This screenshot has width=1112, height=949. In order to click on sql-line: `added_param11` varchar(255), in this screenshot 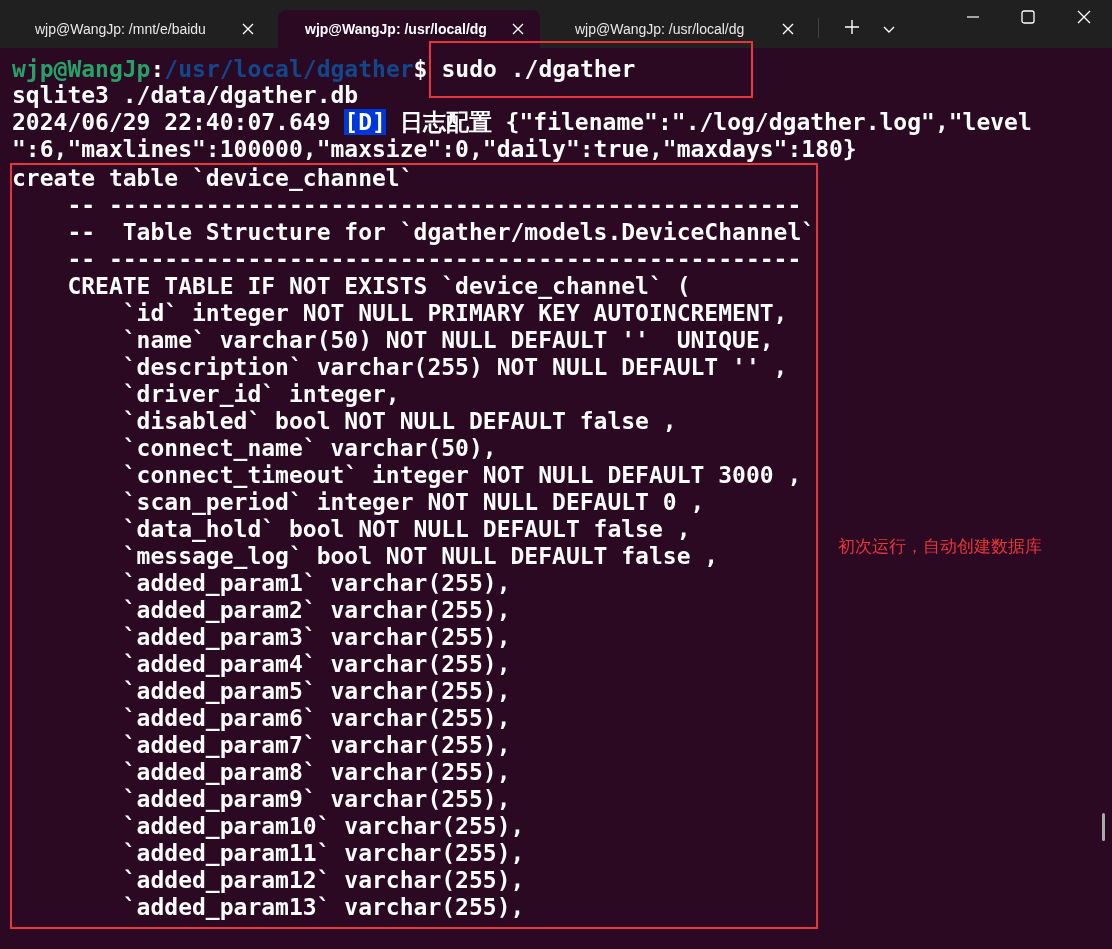, I will do `click(323, 853)`.